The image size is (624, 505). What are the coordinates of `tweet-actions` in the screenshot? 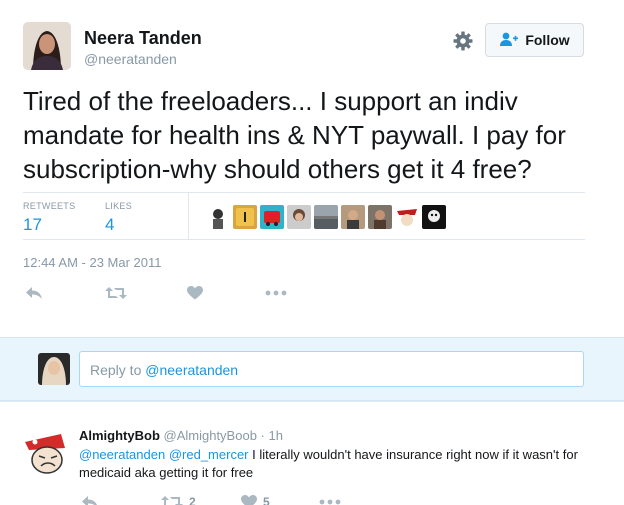 It's located at (163, 294).